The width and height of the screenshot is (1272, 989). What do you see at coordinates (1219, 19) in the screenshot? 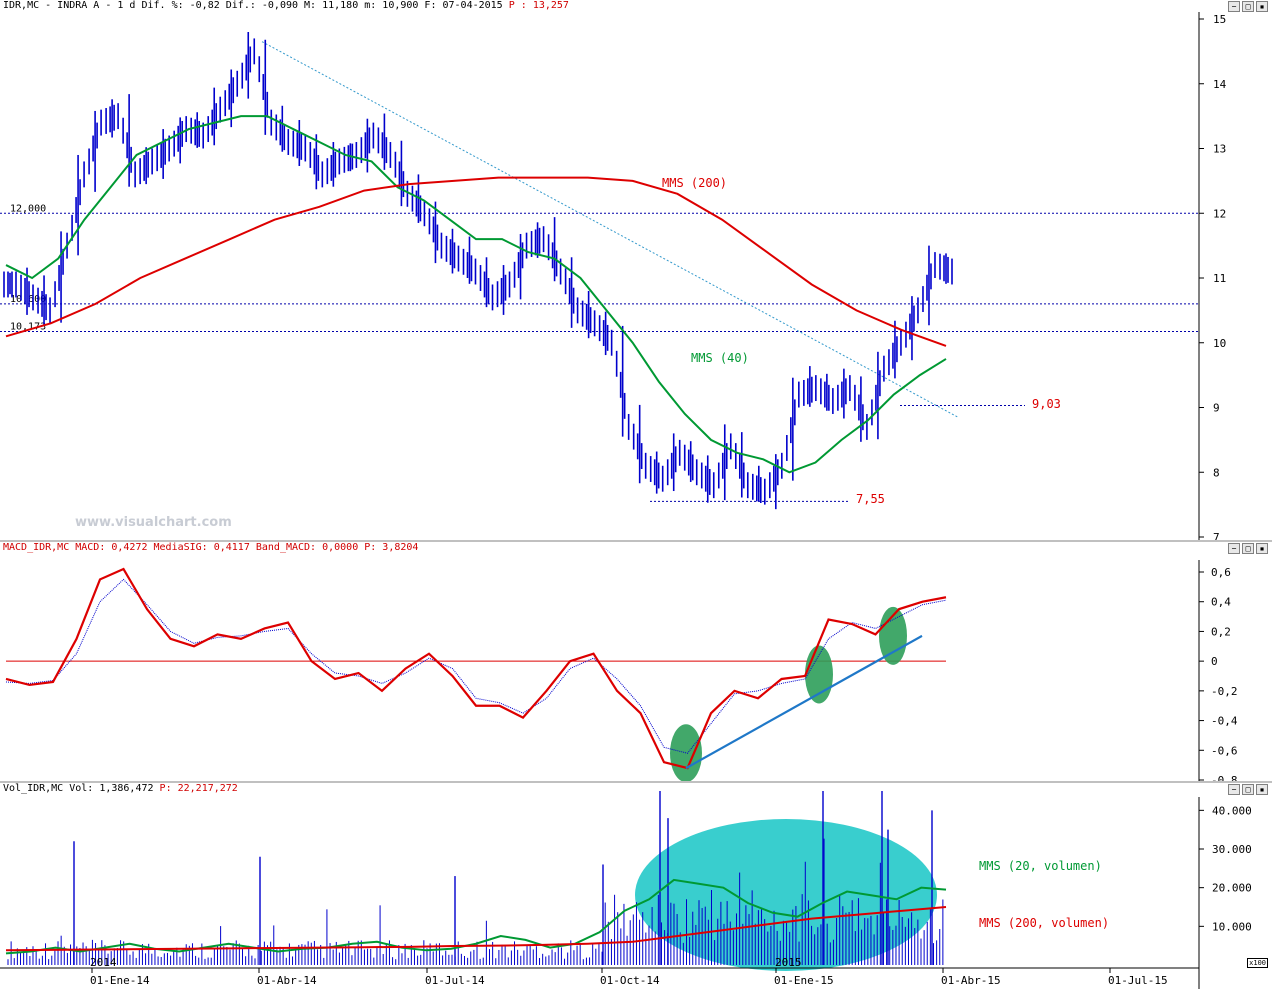
I see `y-tick-label: 15` at bounding box center [1219, 19].